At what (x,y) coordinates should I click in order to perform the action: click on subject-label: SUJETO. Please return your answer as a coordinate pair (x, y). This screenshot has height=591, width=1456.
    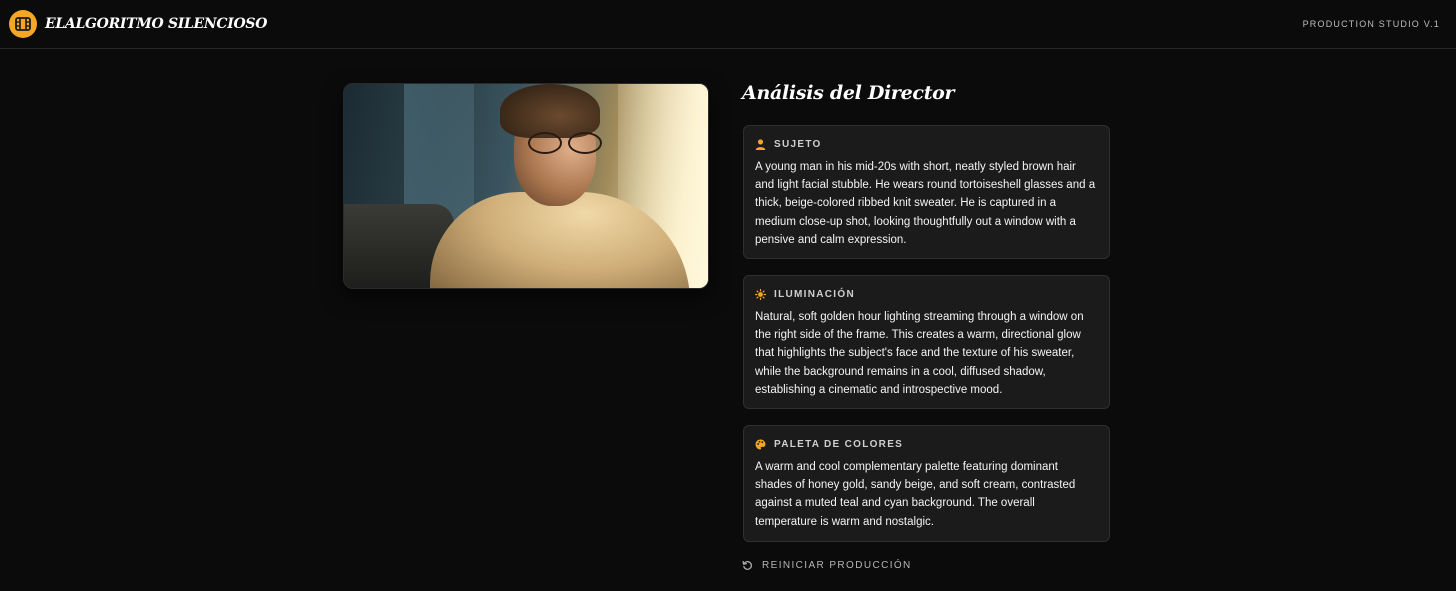
    Looking at the image, I should click on (798, 144).